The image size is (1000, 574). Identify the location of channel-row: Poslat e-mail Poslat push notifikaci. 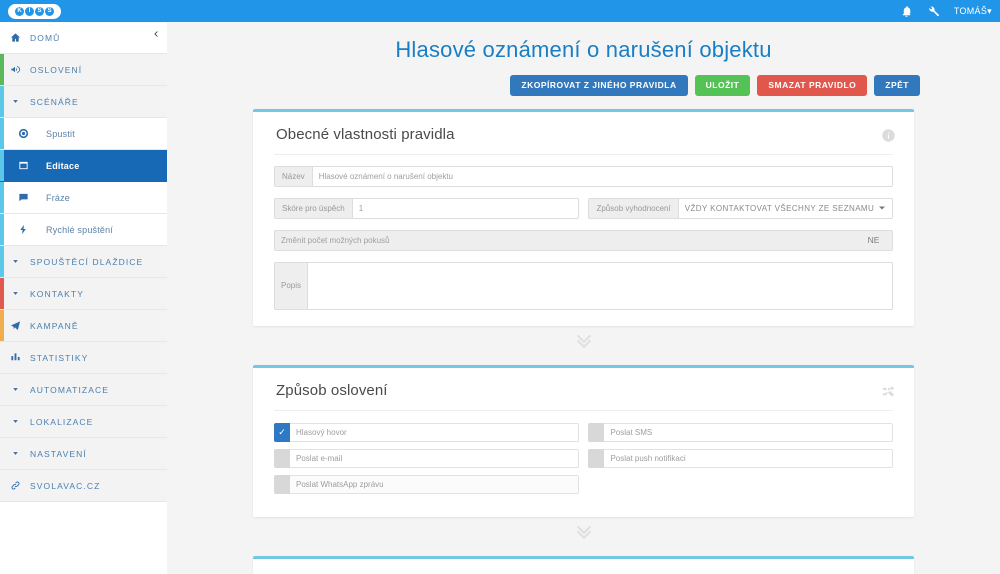
(583, 458).